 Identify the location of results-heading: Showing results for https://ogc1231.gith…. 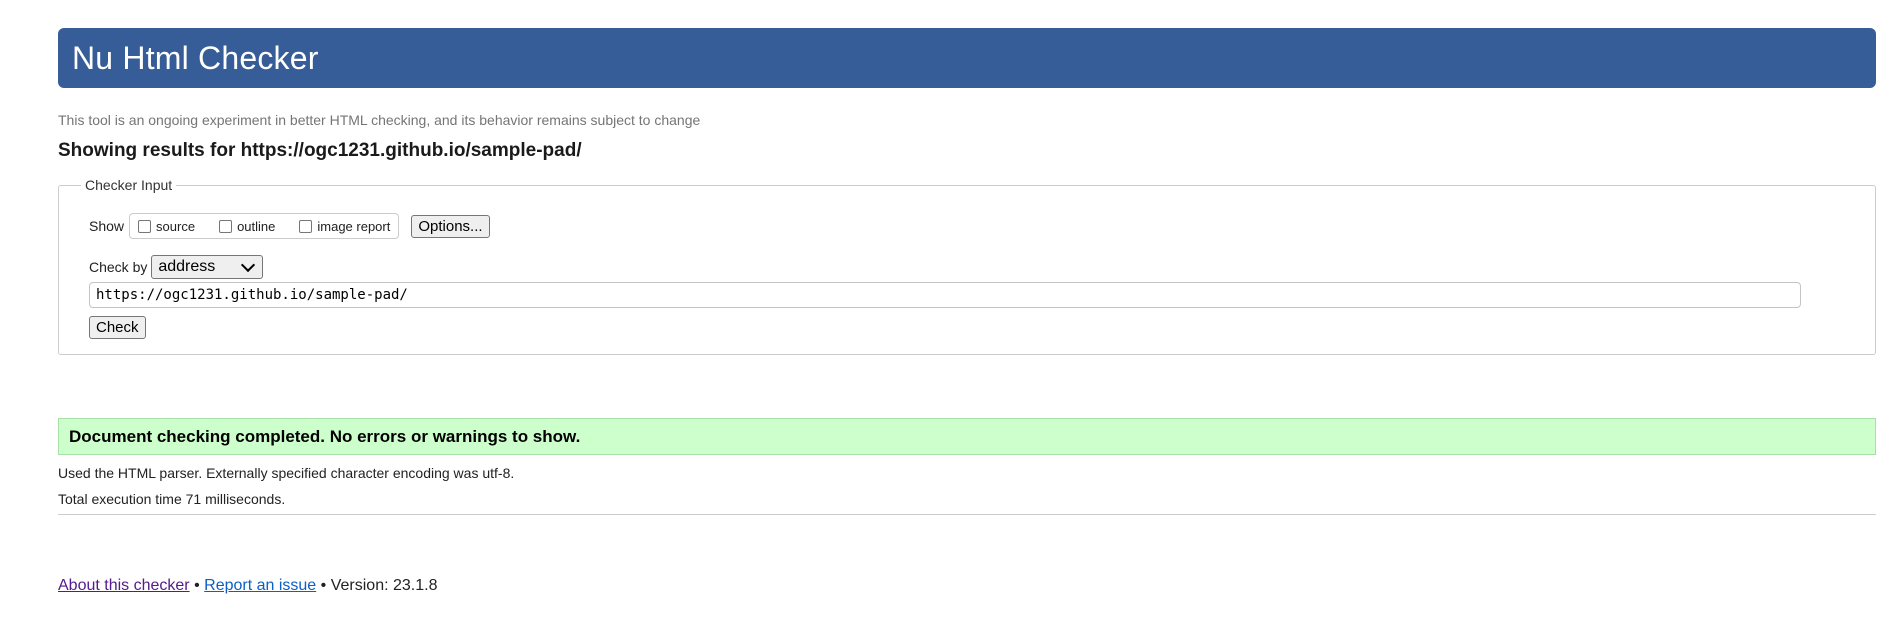
(320, 150).